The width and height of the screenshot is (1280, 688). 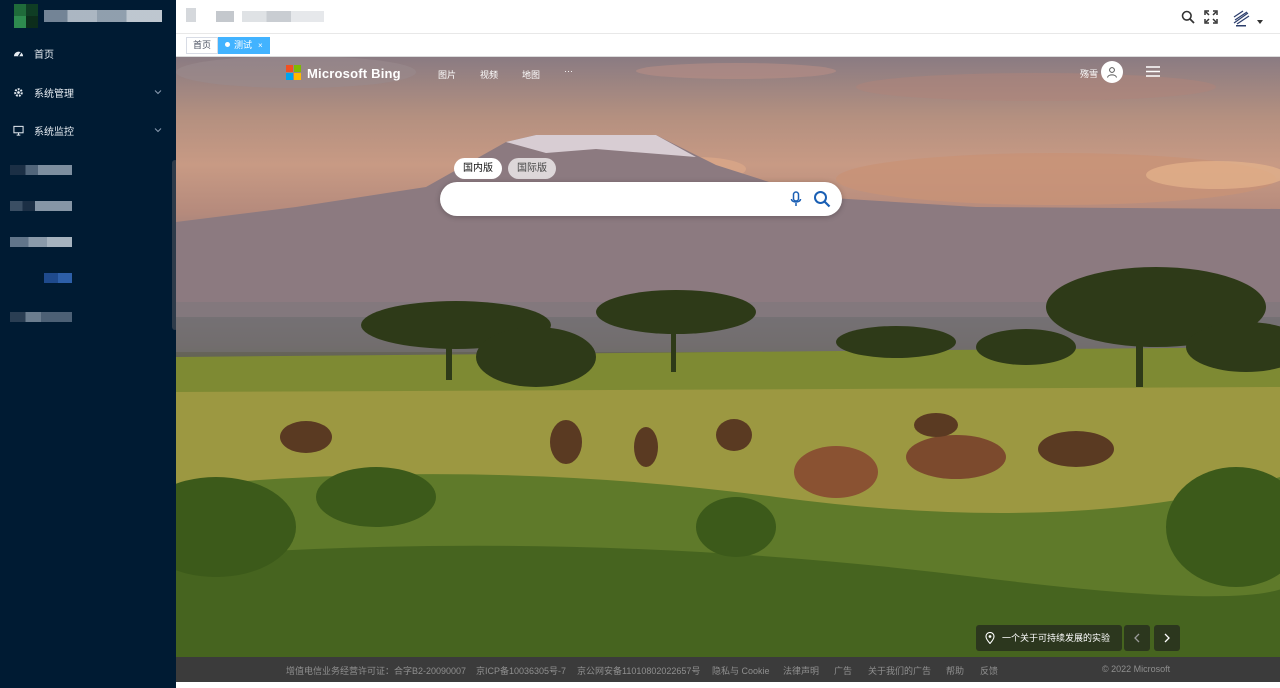 What do you see at coordinates (899, 670) in the screenshot?
I see `footer-about-ads-link: 关于我们的广告` at bounding box center [899, 670].